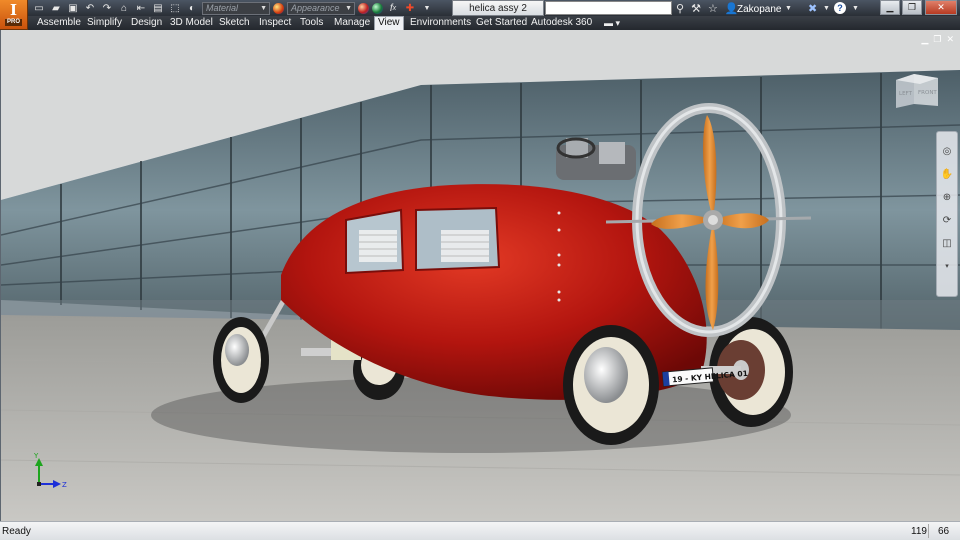 This screenshot has width=960, height=540. What do you see at coordinates (175, 8) in the screenshot?
I see `select-icon: ⬚` at bounding box center [175, 8].